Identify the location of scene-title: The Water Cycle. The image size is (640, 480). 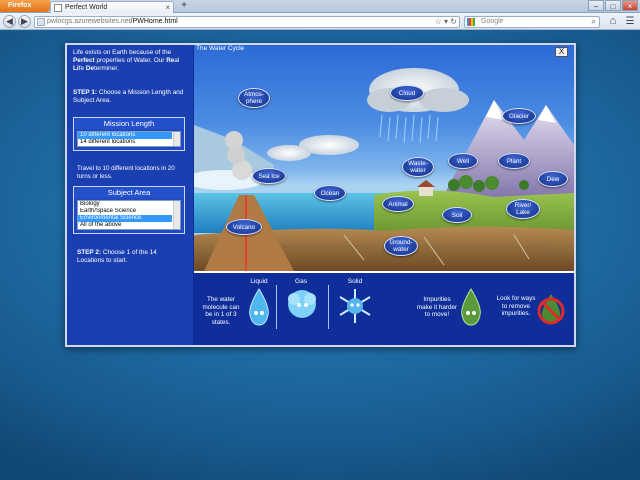
(220, 48).